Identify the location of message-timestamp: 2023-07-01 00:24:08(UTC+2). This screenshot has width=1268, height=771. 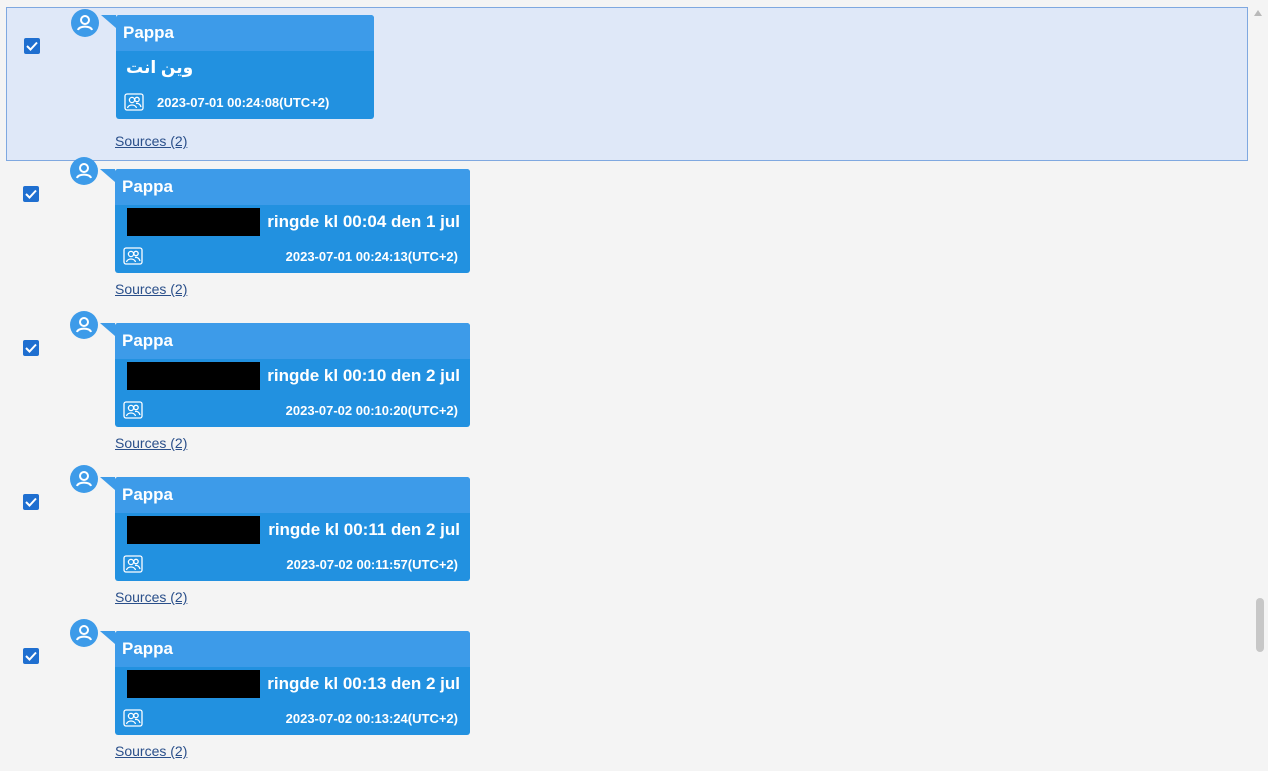
(243, 102).